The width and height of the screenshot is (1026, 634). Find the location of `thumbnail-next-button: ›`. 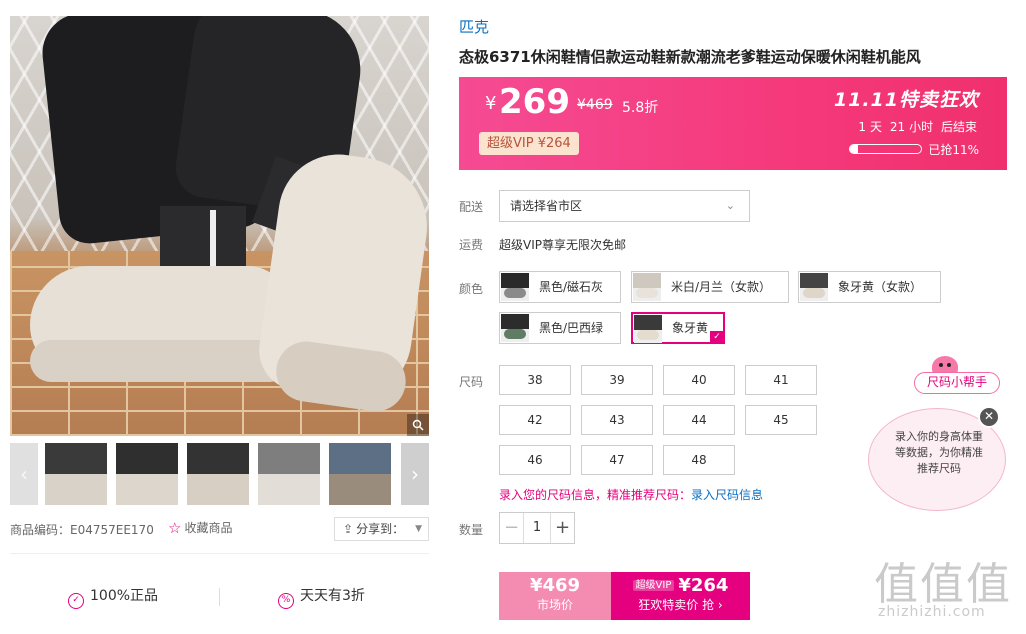

thumbnail-next-button: › is located at coordinates (415, 474).